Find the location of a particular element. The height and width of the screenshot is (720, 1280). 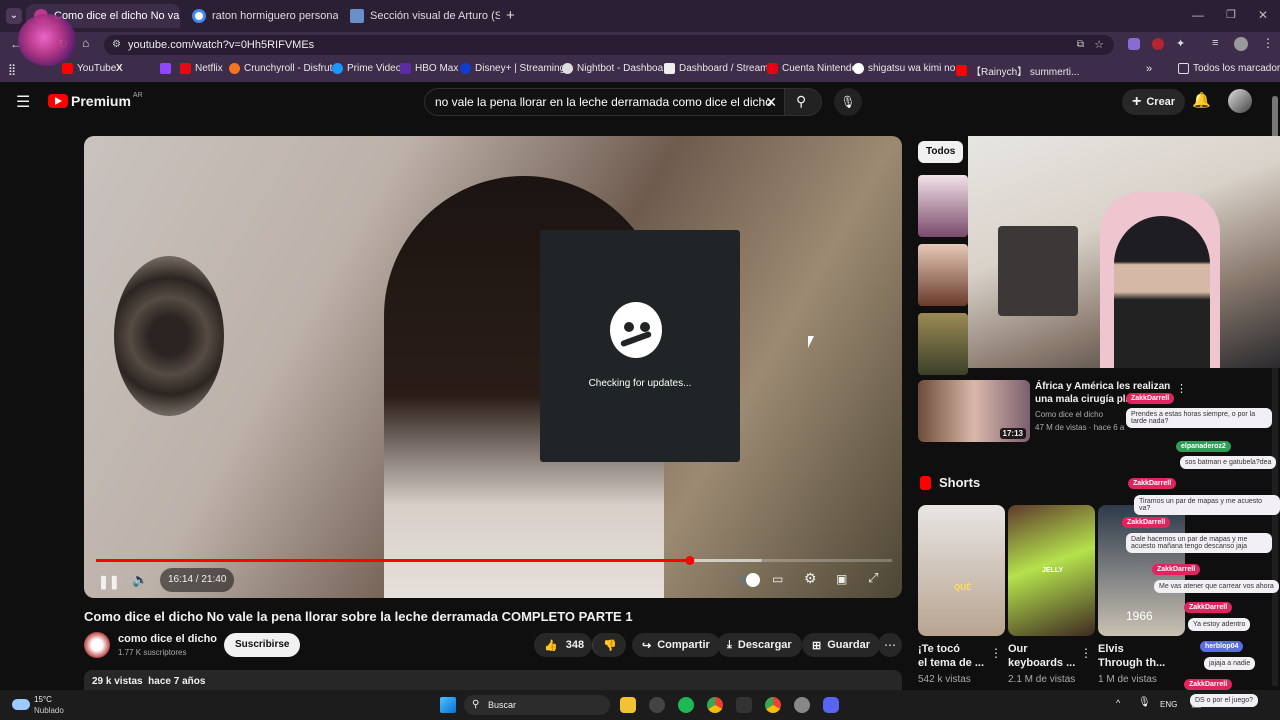

volume-icon: 🔈 is located at coordinates (140, 580).